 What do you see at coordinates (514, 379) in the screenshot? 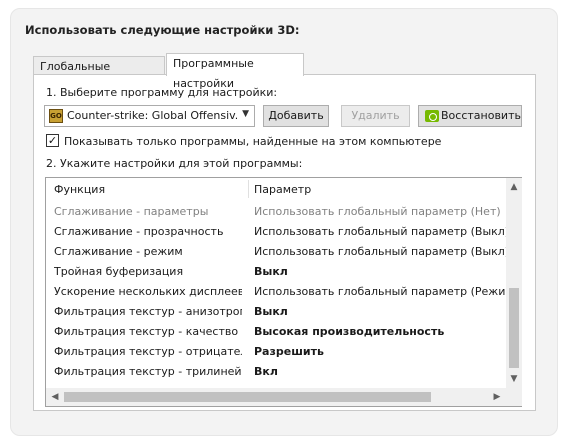
I see `scroll-down-icon: ▼` at bounding box center [514, 379].